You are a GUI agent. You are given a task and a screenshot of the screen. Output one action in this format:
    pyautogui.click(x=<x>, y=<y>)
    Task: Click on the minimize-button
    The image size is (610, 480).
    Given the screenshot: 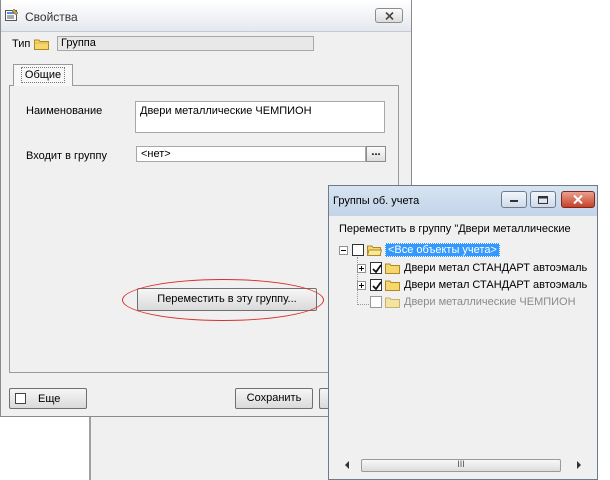 What is the action you would take?
    pyautogui.click(x=514, y=199)
    